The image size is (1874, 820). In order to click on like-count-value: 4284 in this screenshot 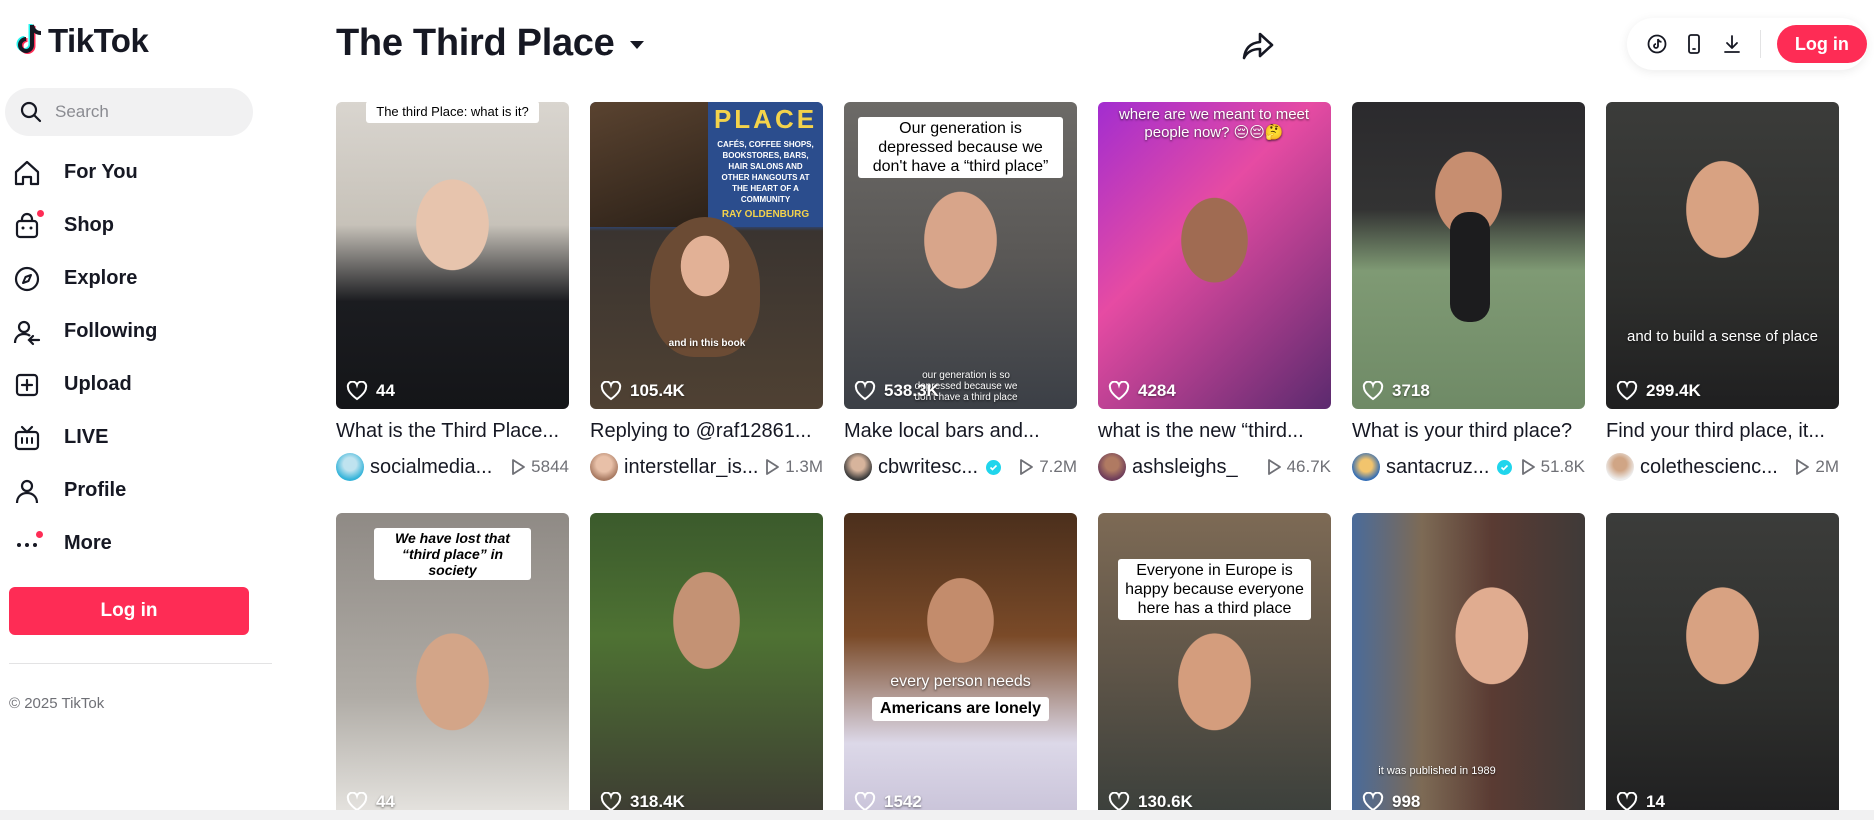, I will do `click(1157, 390)`.